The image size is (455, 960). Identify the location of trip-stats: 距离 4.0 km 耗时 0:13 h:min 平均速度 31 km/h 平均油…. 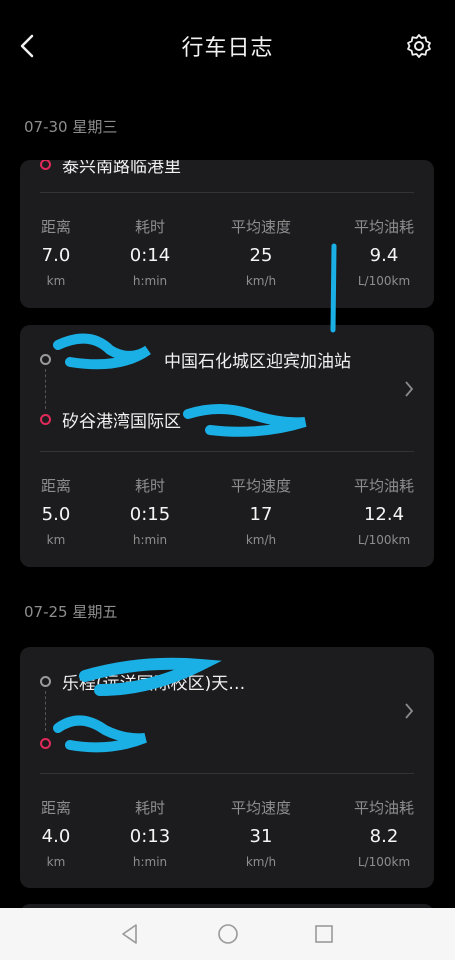
(227, 842).